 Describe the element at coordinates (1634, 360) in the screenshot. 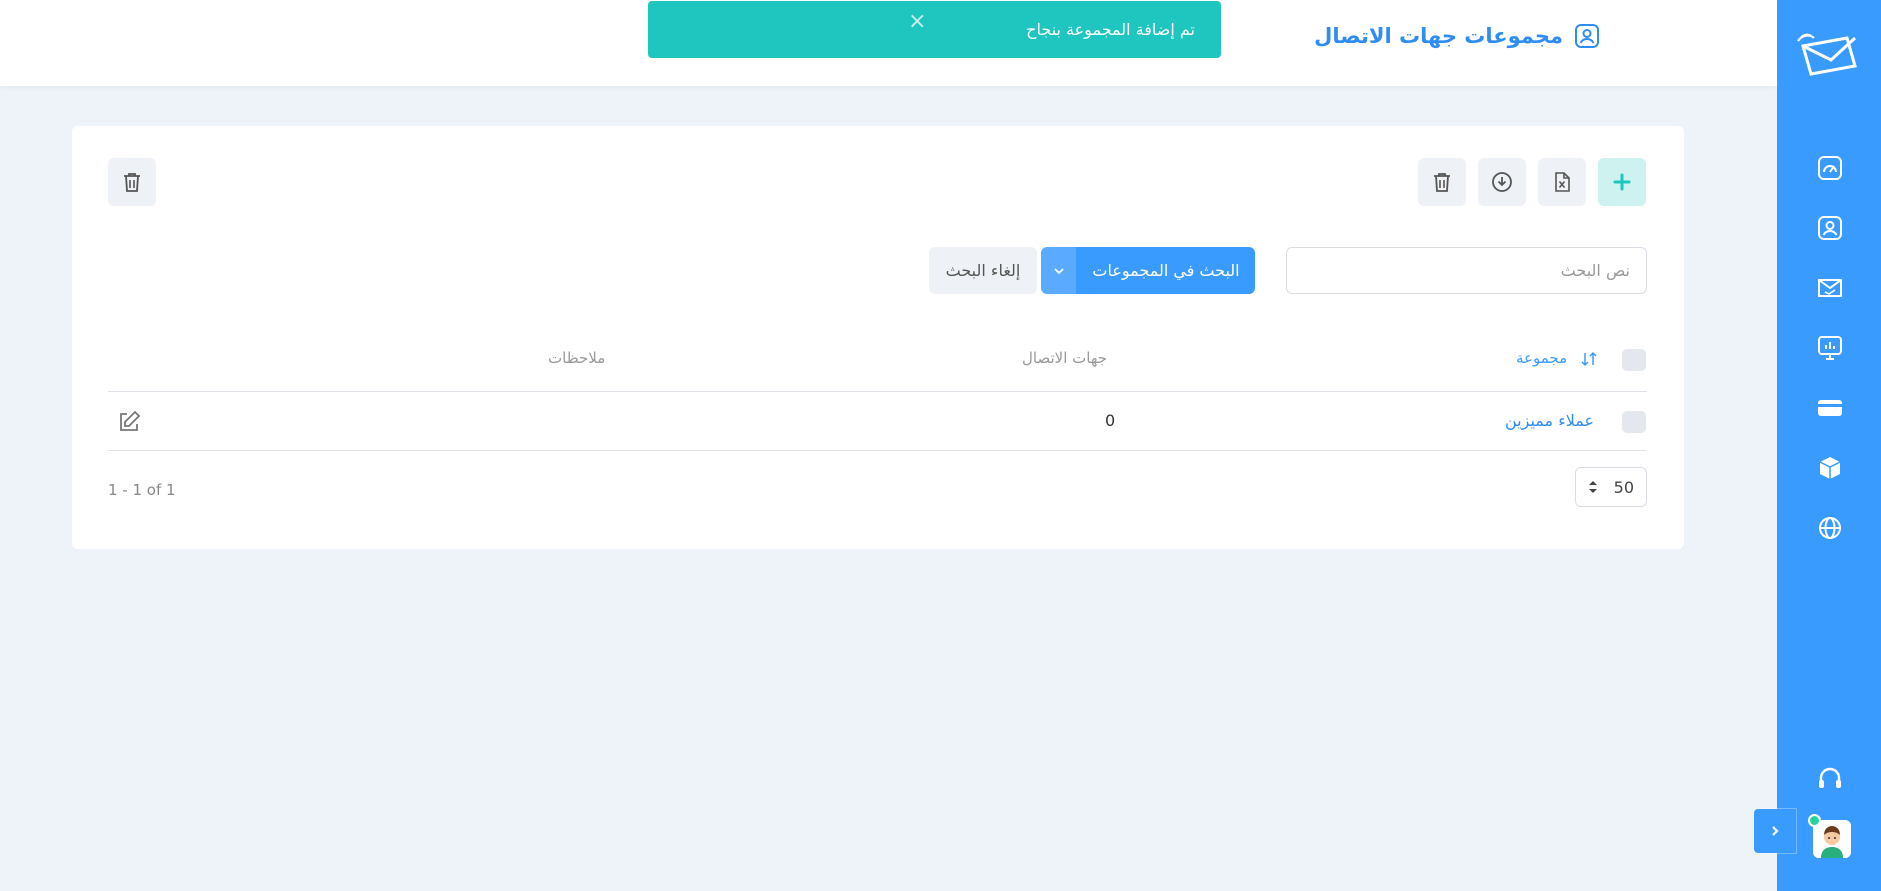

I see `select-all-checkbox` at that location.